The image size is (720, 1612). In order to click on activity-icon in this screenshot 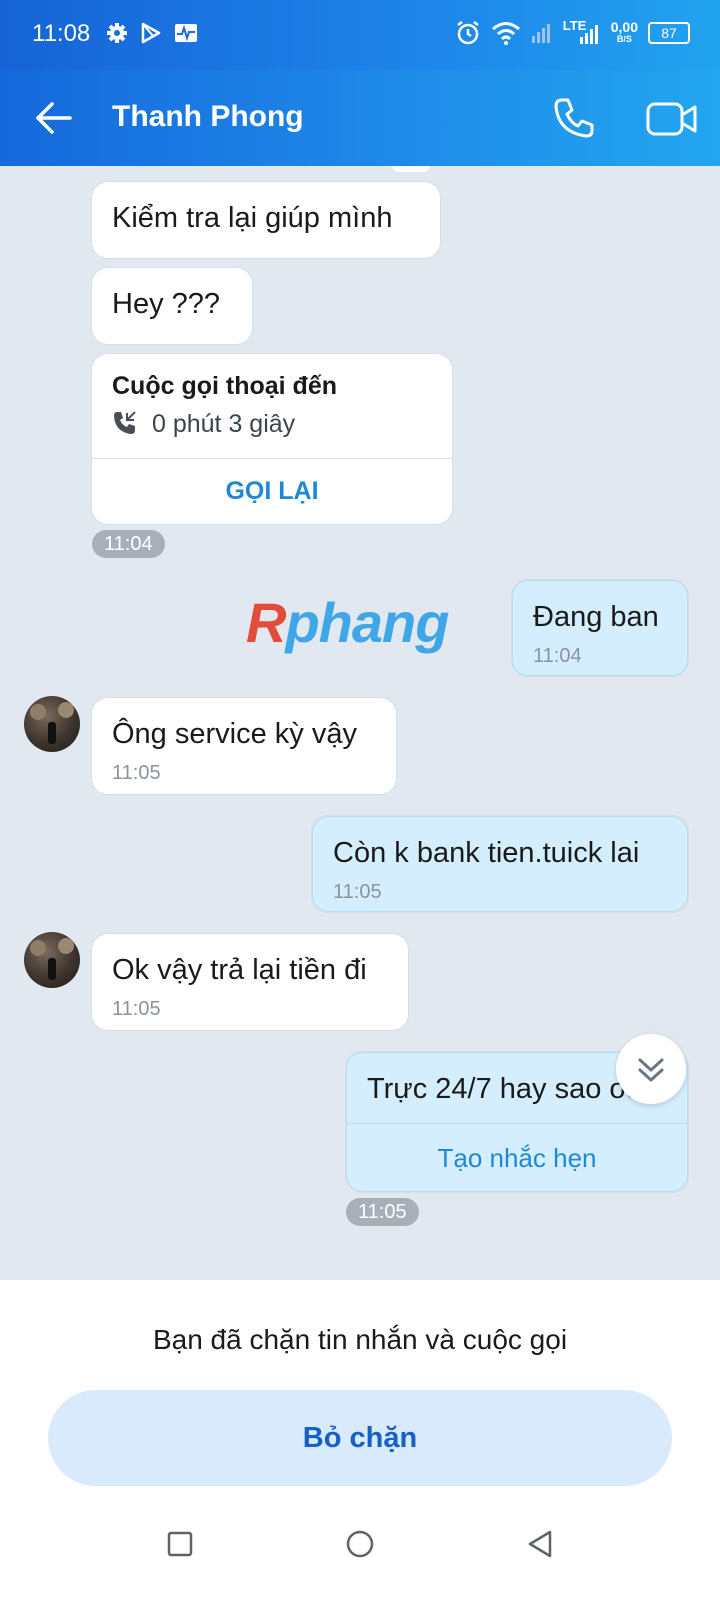, I will do `click(186, 33)`.